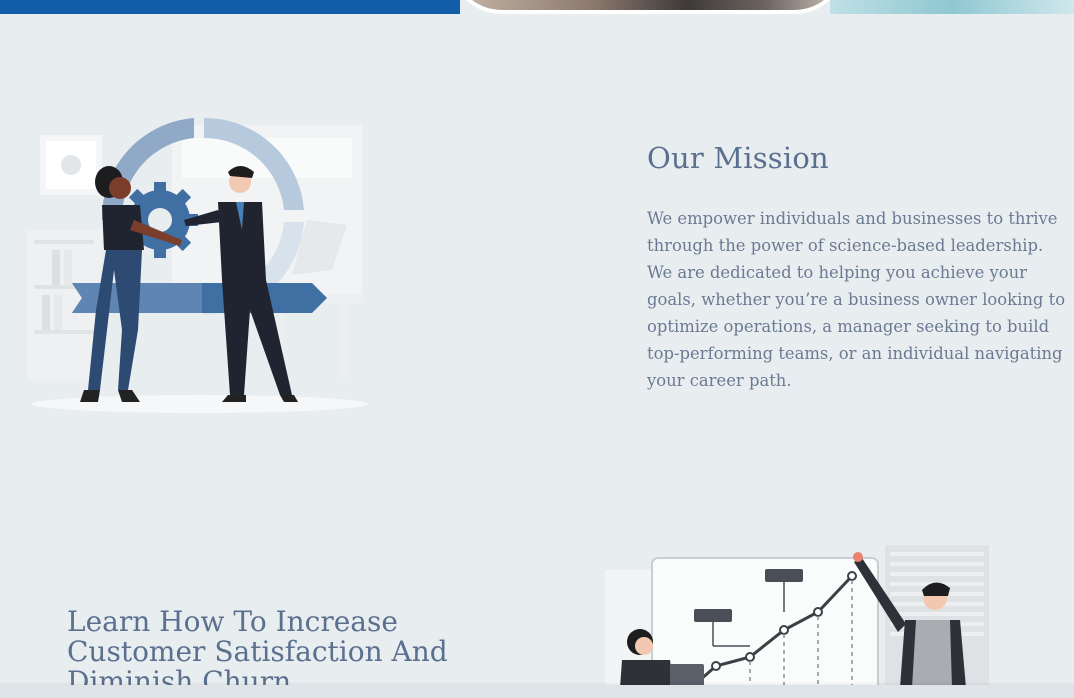  I want to click on hero-blue-panel, so click(230, 7).